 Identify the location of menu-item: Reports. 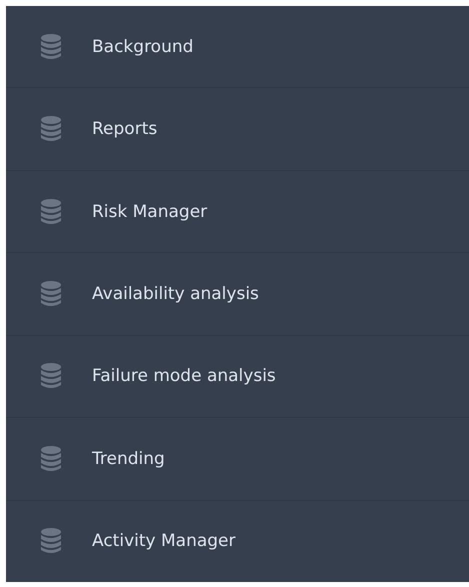
(237, 128).